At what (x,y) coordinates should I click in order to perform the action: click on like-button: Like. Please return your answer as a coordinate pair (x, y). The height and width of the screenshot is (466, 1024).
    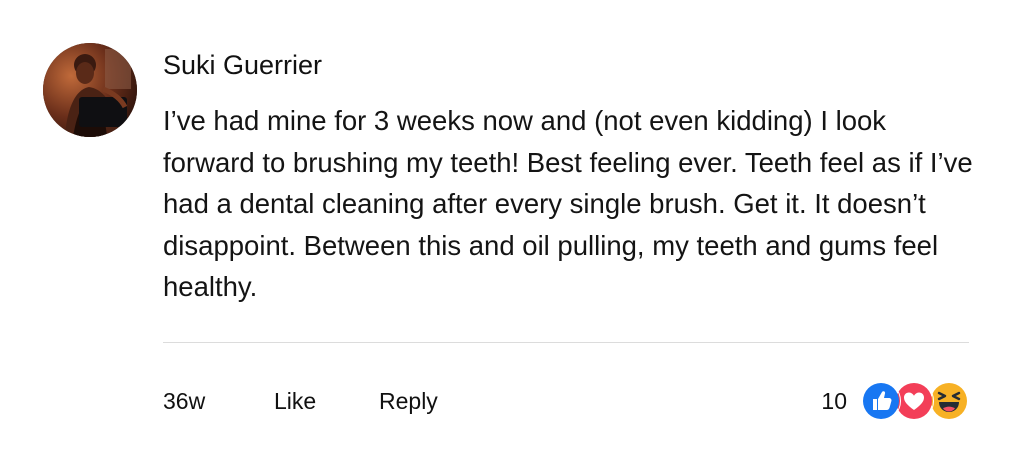
    Looking at the image, I should click on (295, 401).